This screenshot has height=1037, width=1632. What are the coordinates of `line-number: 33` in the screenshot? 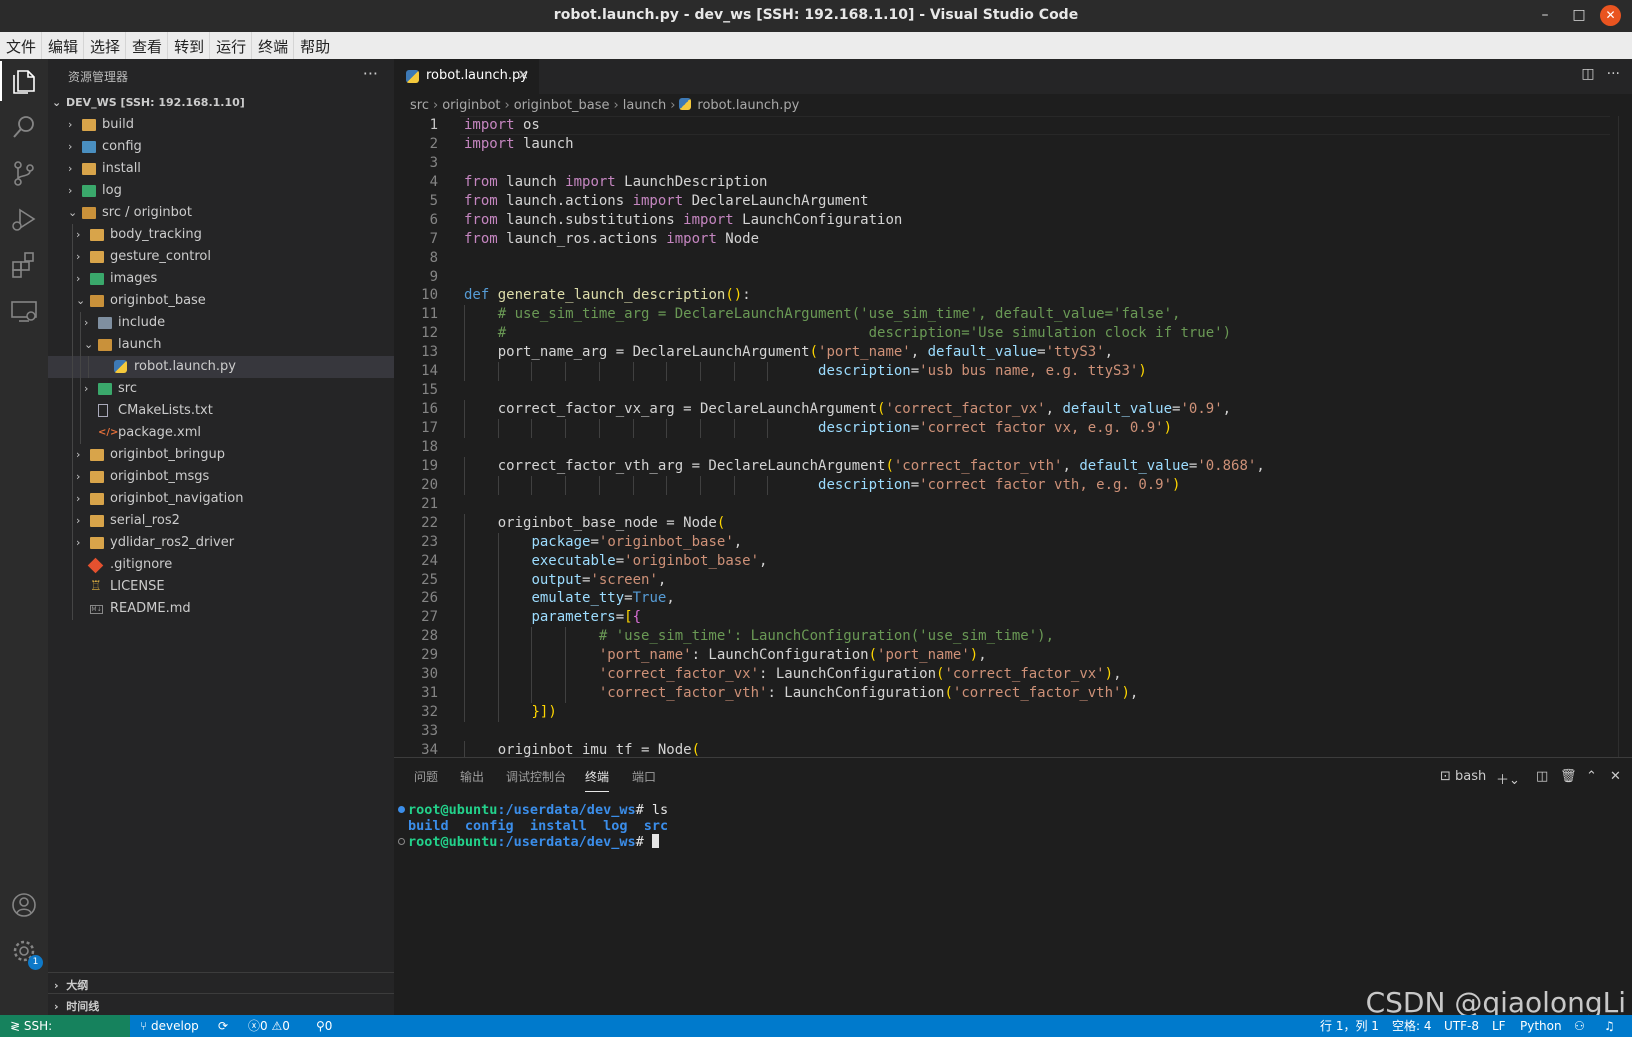 It's located at (429, 731).